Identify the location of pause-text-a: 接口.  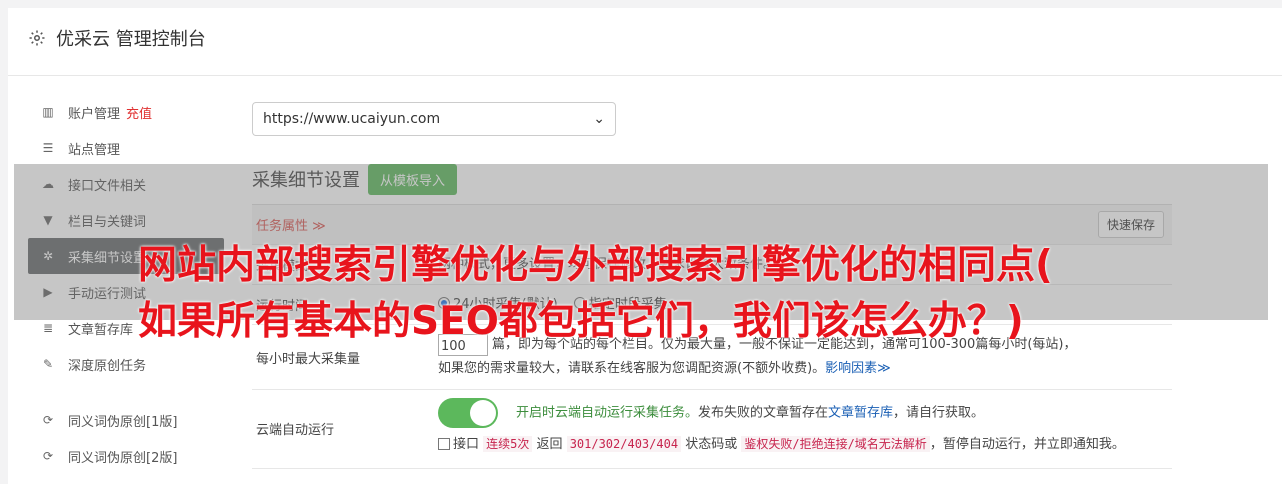
(466, 444).